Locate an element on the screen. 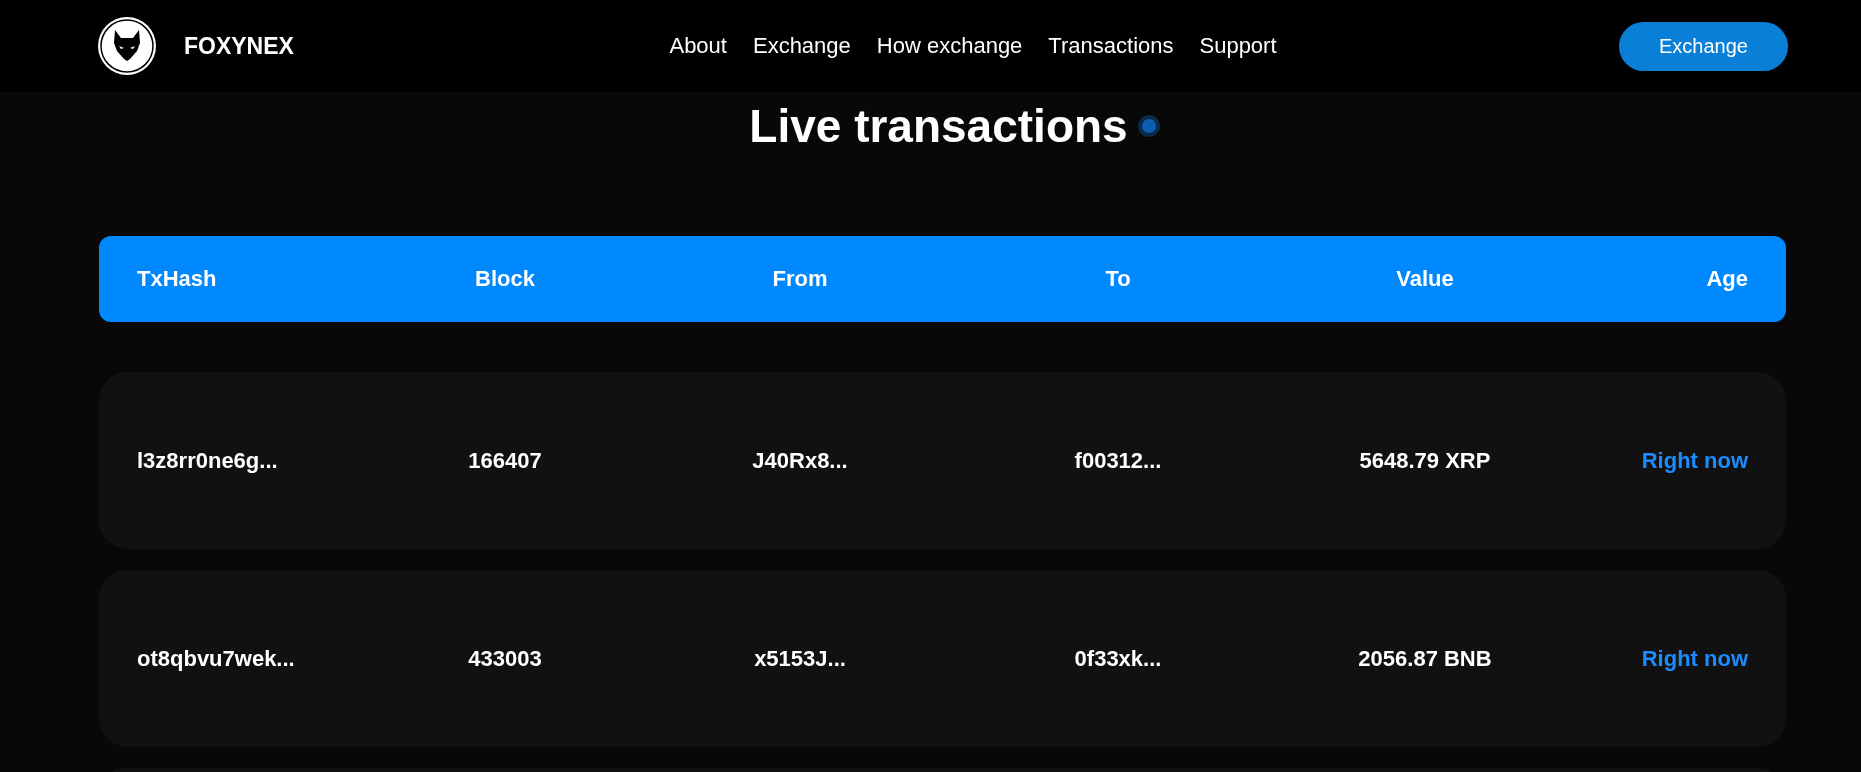 The width and height of the screenshot is (1861, 772). nav-link: Exchange is located at coordinates (801, 46).